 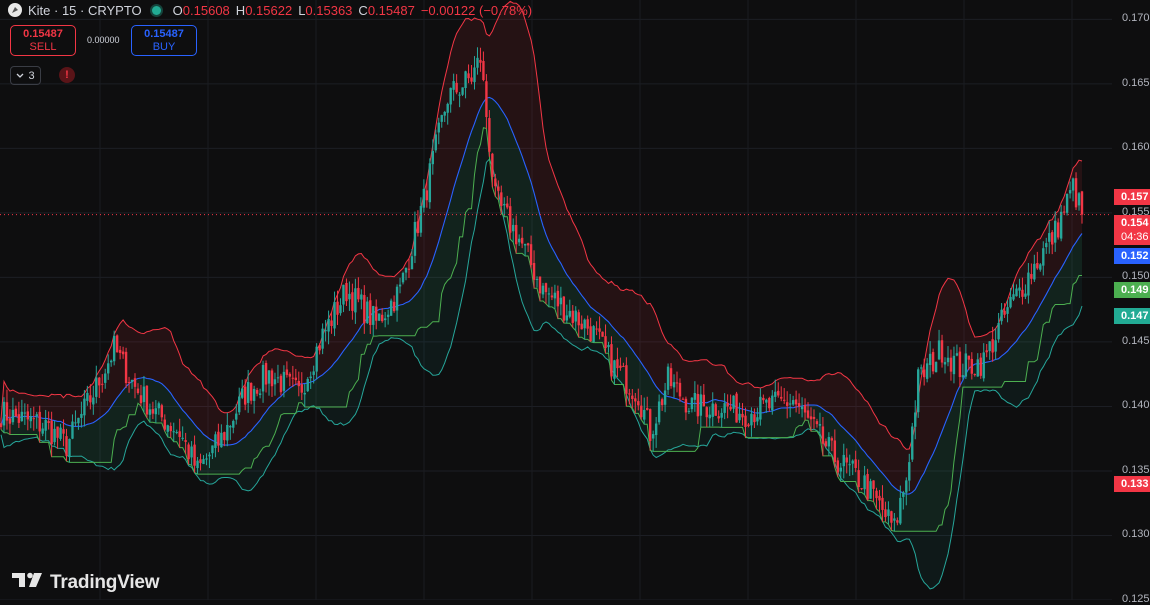 What do you see at coordinates (164, 40) in the screenshot?
I see `buy-button: 0.15487 BUY` at bounding box center [164, 40].